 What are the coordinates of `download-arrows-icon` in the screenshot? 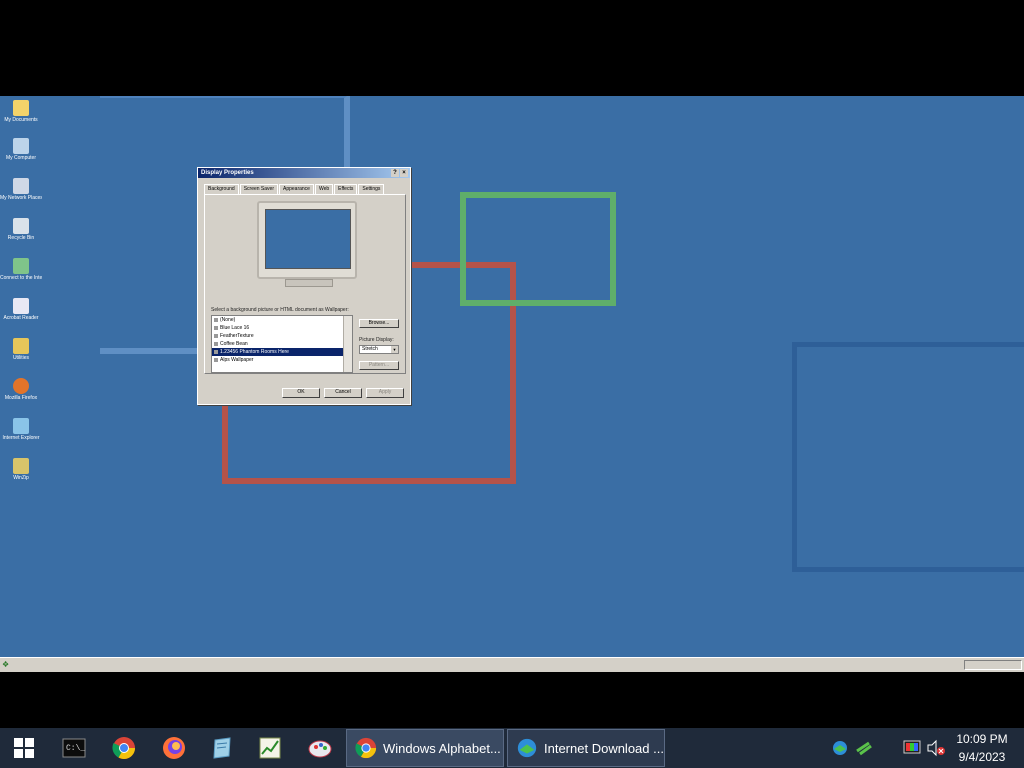 It's located at (864, 748).